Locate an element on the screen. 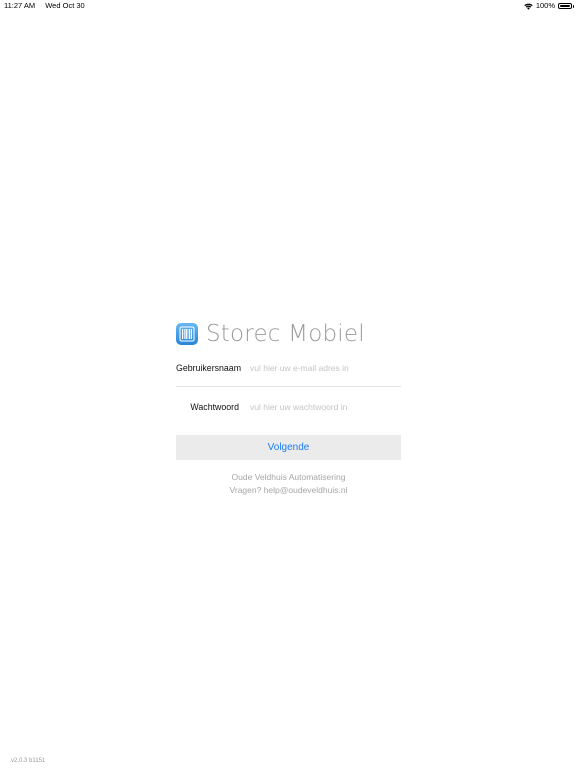  status-bar: 11:27 AM Wed Oct 30 100% is located at coordinates (288, 7).